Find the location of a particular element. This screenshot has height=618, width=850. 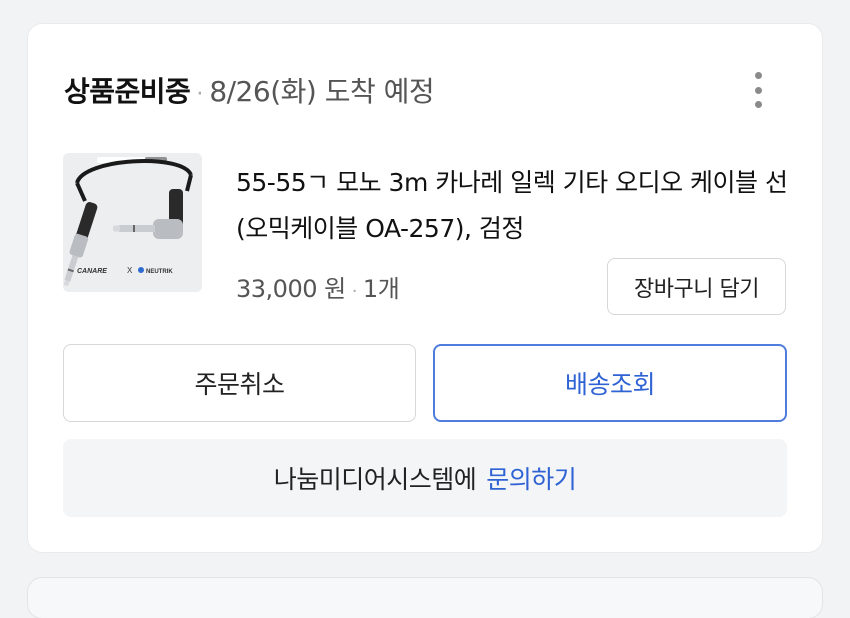

product-price: 33,000 원 is located at coordinates (291, 289).